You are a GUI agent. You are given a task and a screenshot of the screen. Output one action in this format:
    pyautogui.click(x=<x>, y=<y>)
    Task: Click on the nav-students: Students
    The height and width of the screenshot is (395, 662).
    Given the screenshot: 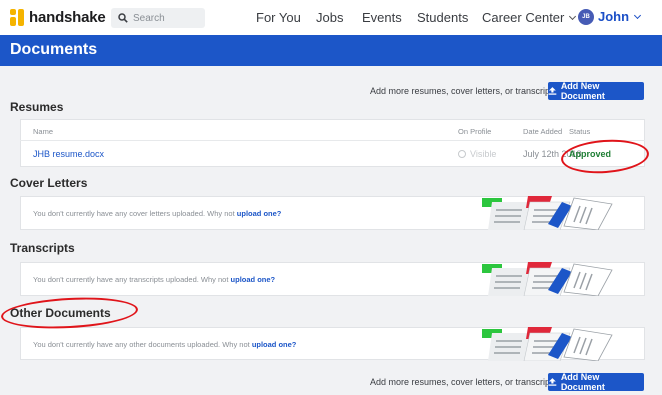 What is the action you would take?
    pyautogui.click(x=442, y=17)
    